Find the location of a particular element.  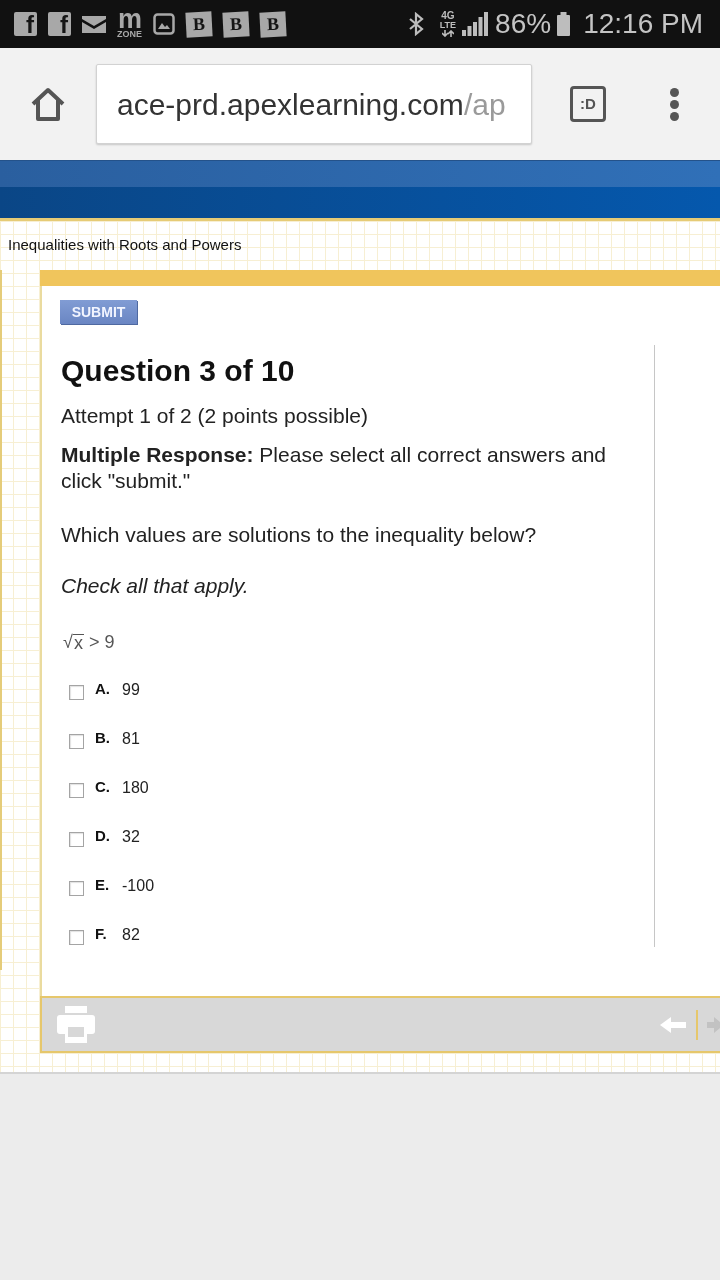

image-icon is located at coordinates (164, 24).